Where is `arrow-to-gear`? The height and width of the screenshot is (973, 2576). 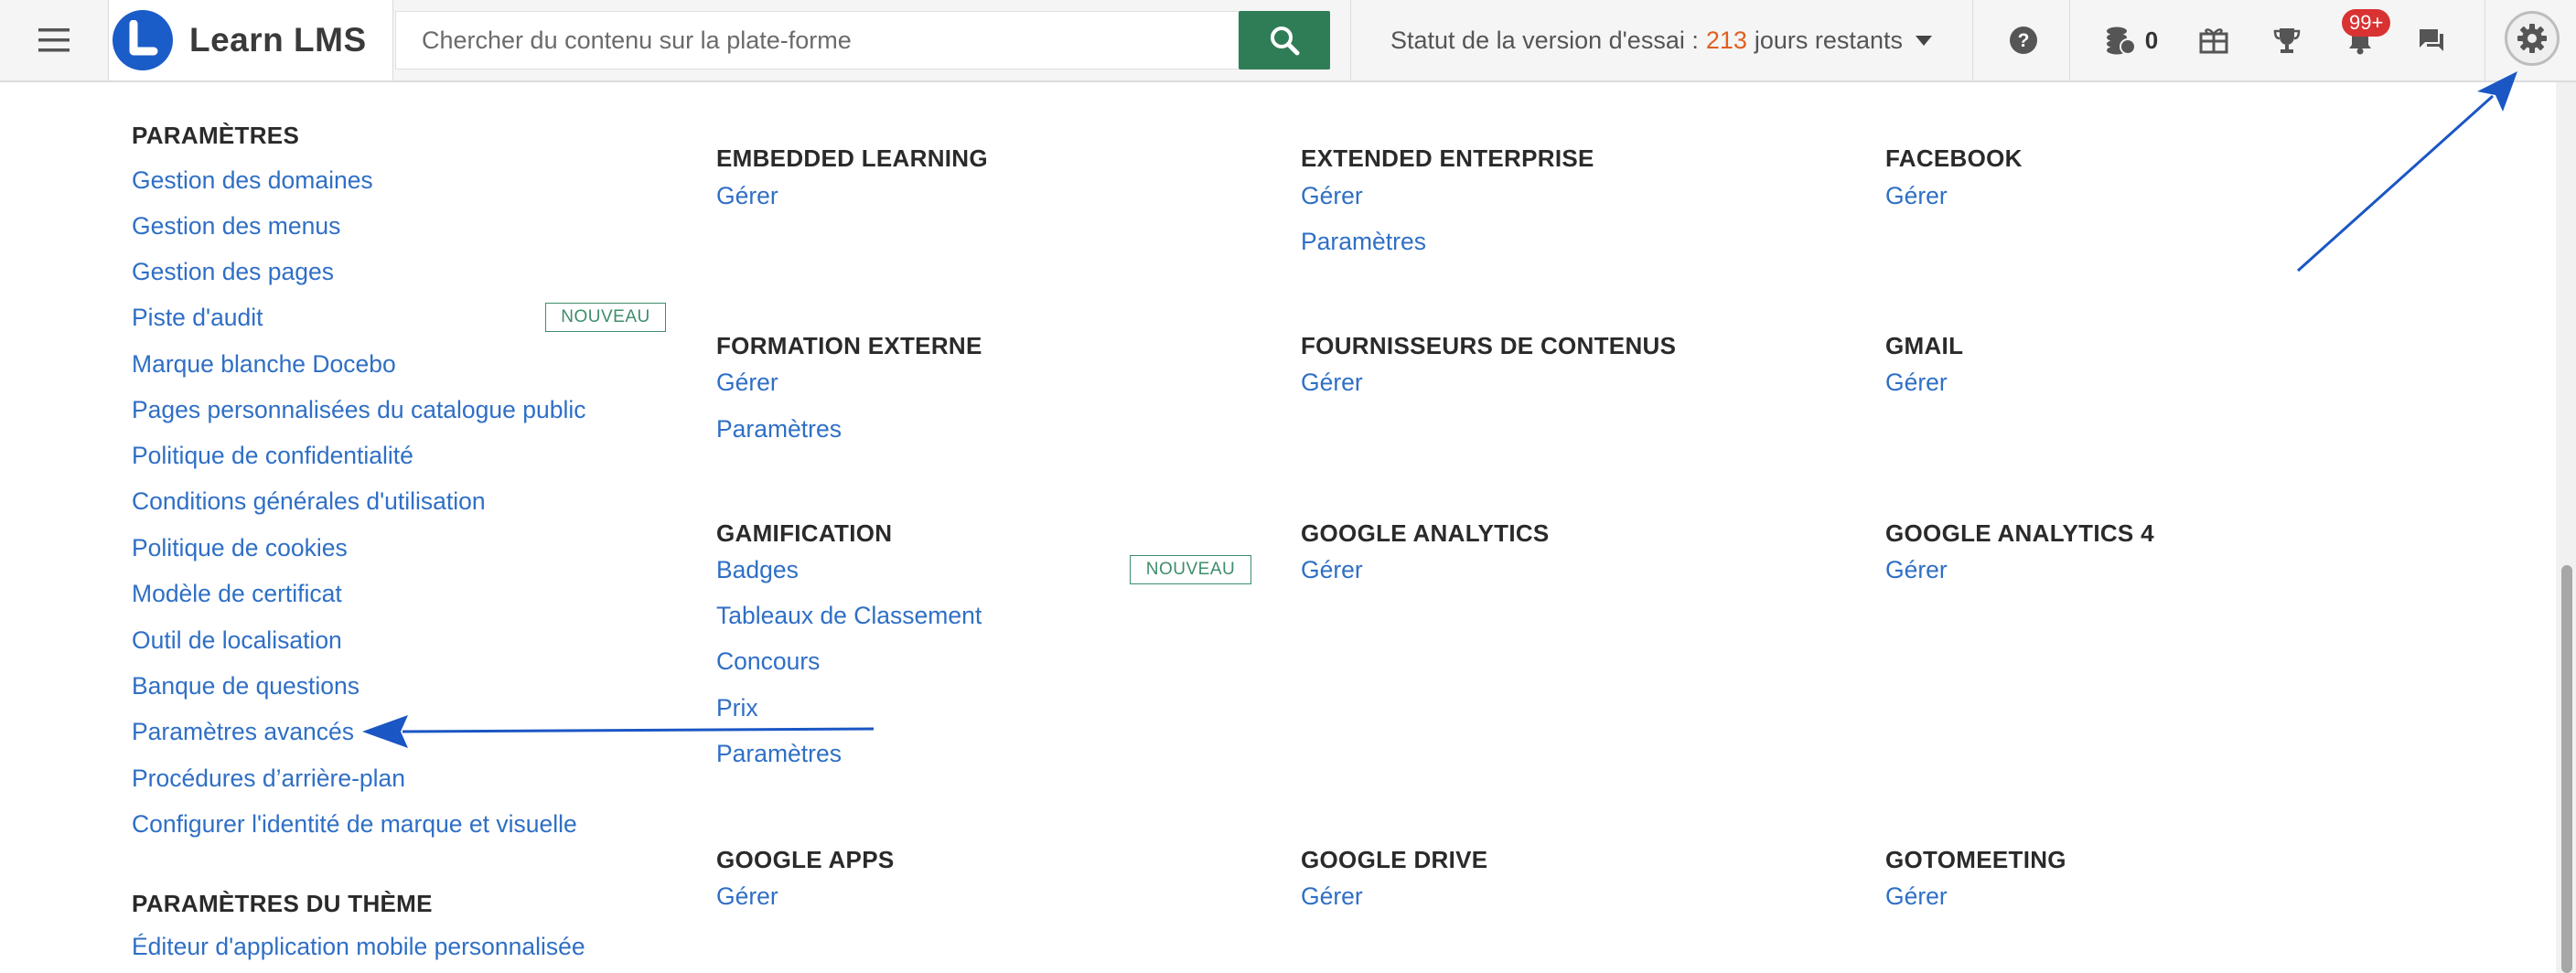
arrow-to-gear is located at coordinates (2407, 172).